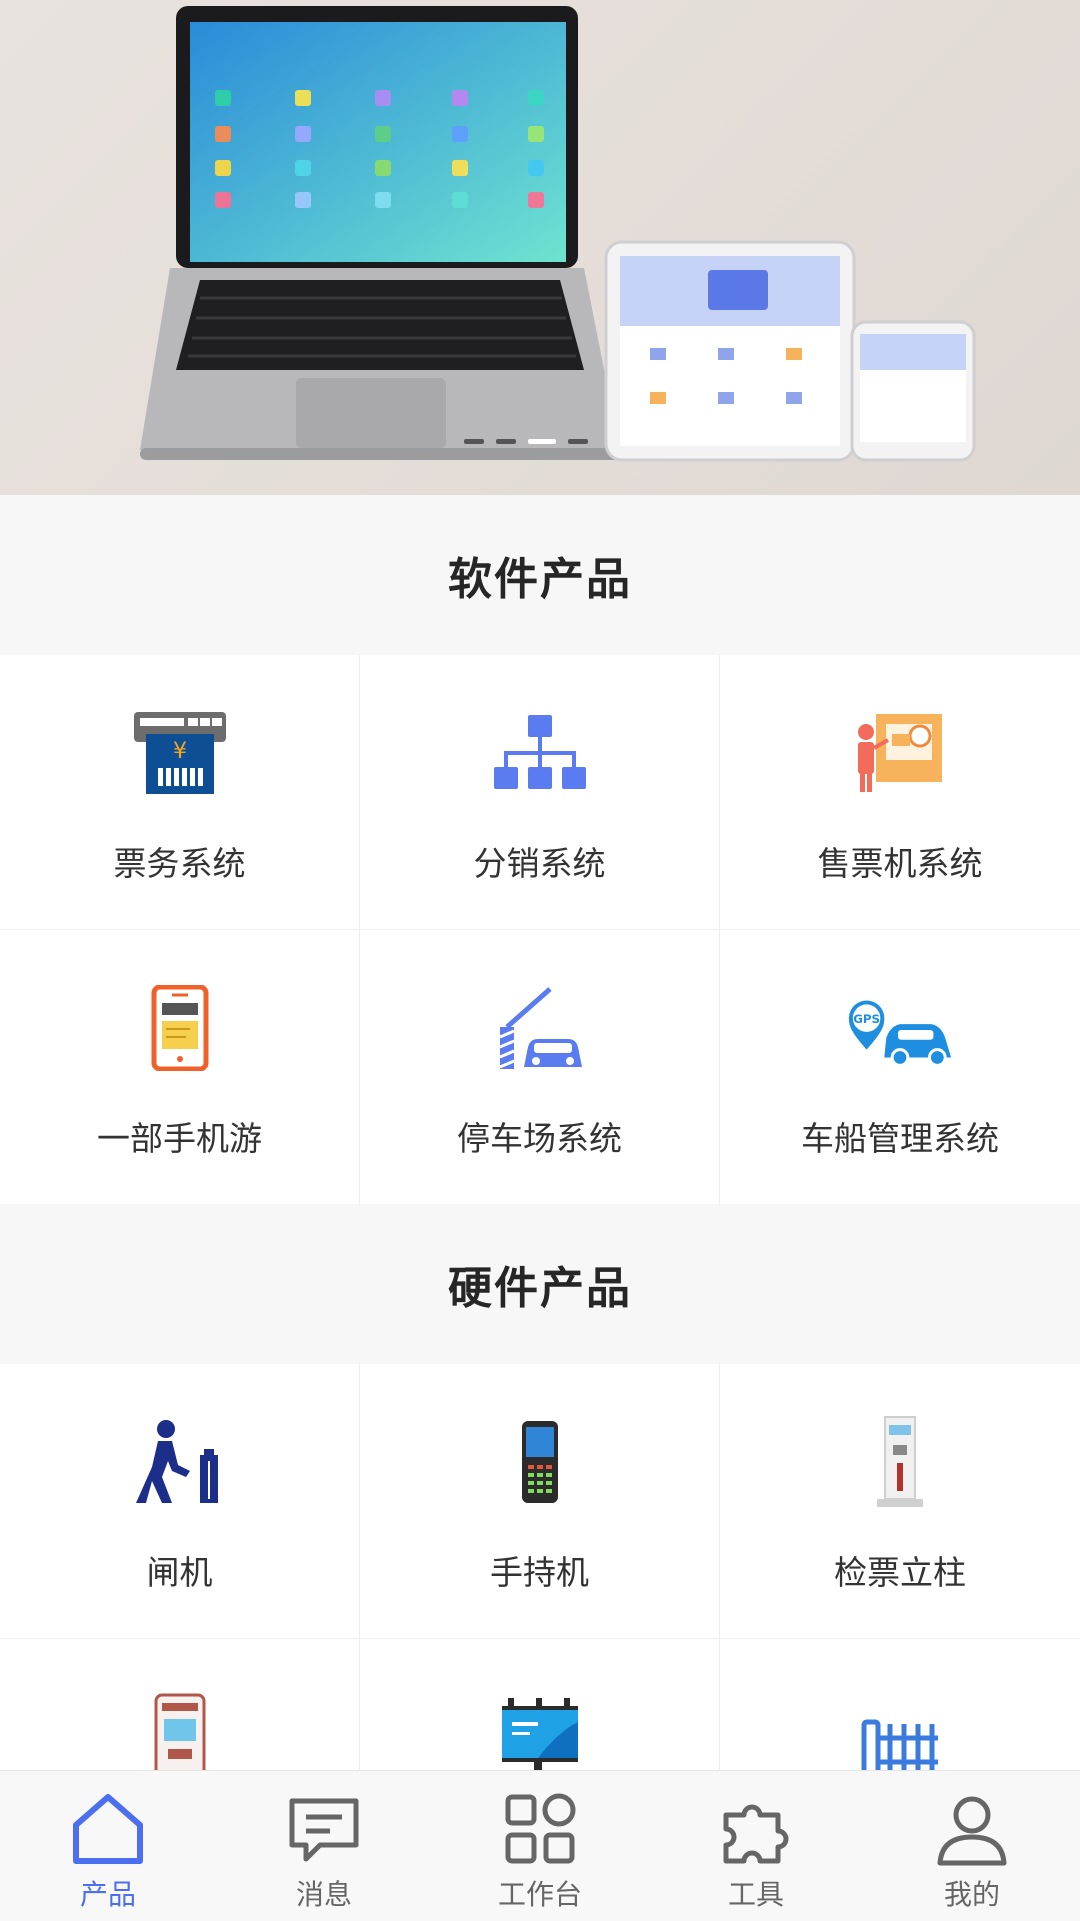 The height and width of the screenshot is (1921, 1080). I want to click on parking-barrier-icon, so click(540, 1028).